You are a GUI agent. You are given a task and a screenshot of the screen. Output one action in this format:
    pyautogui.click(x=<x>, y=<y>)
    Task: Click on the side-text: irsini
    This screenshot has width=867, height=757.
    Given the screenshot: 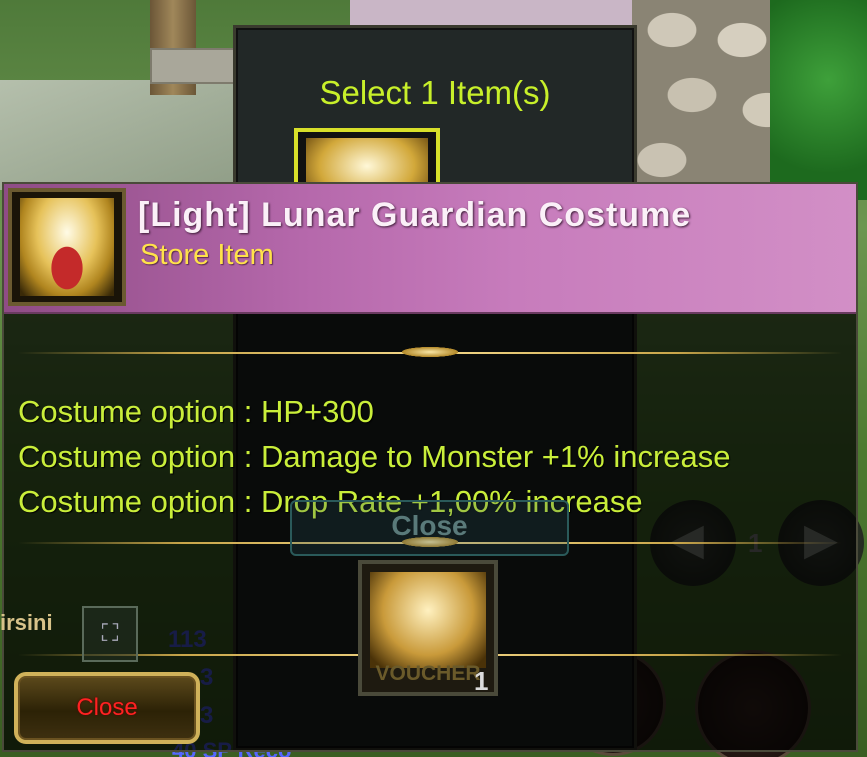 What is the action you would take?
    pyautogui.click(x=26, y=622)
    